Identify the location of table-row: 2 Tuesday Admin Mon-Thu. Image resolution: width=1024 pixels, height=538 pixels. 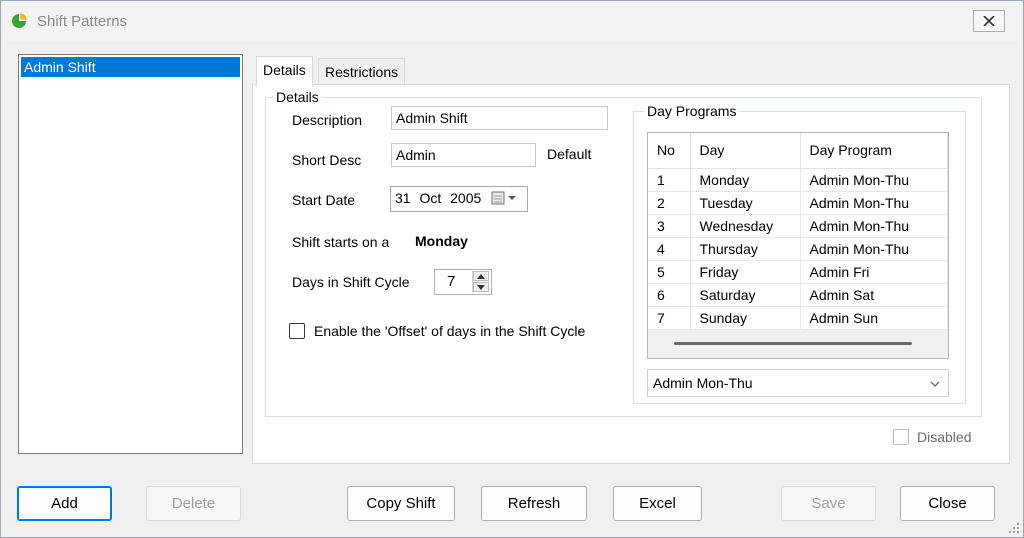
(798, 203).